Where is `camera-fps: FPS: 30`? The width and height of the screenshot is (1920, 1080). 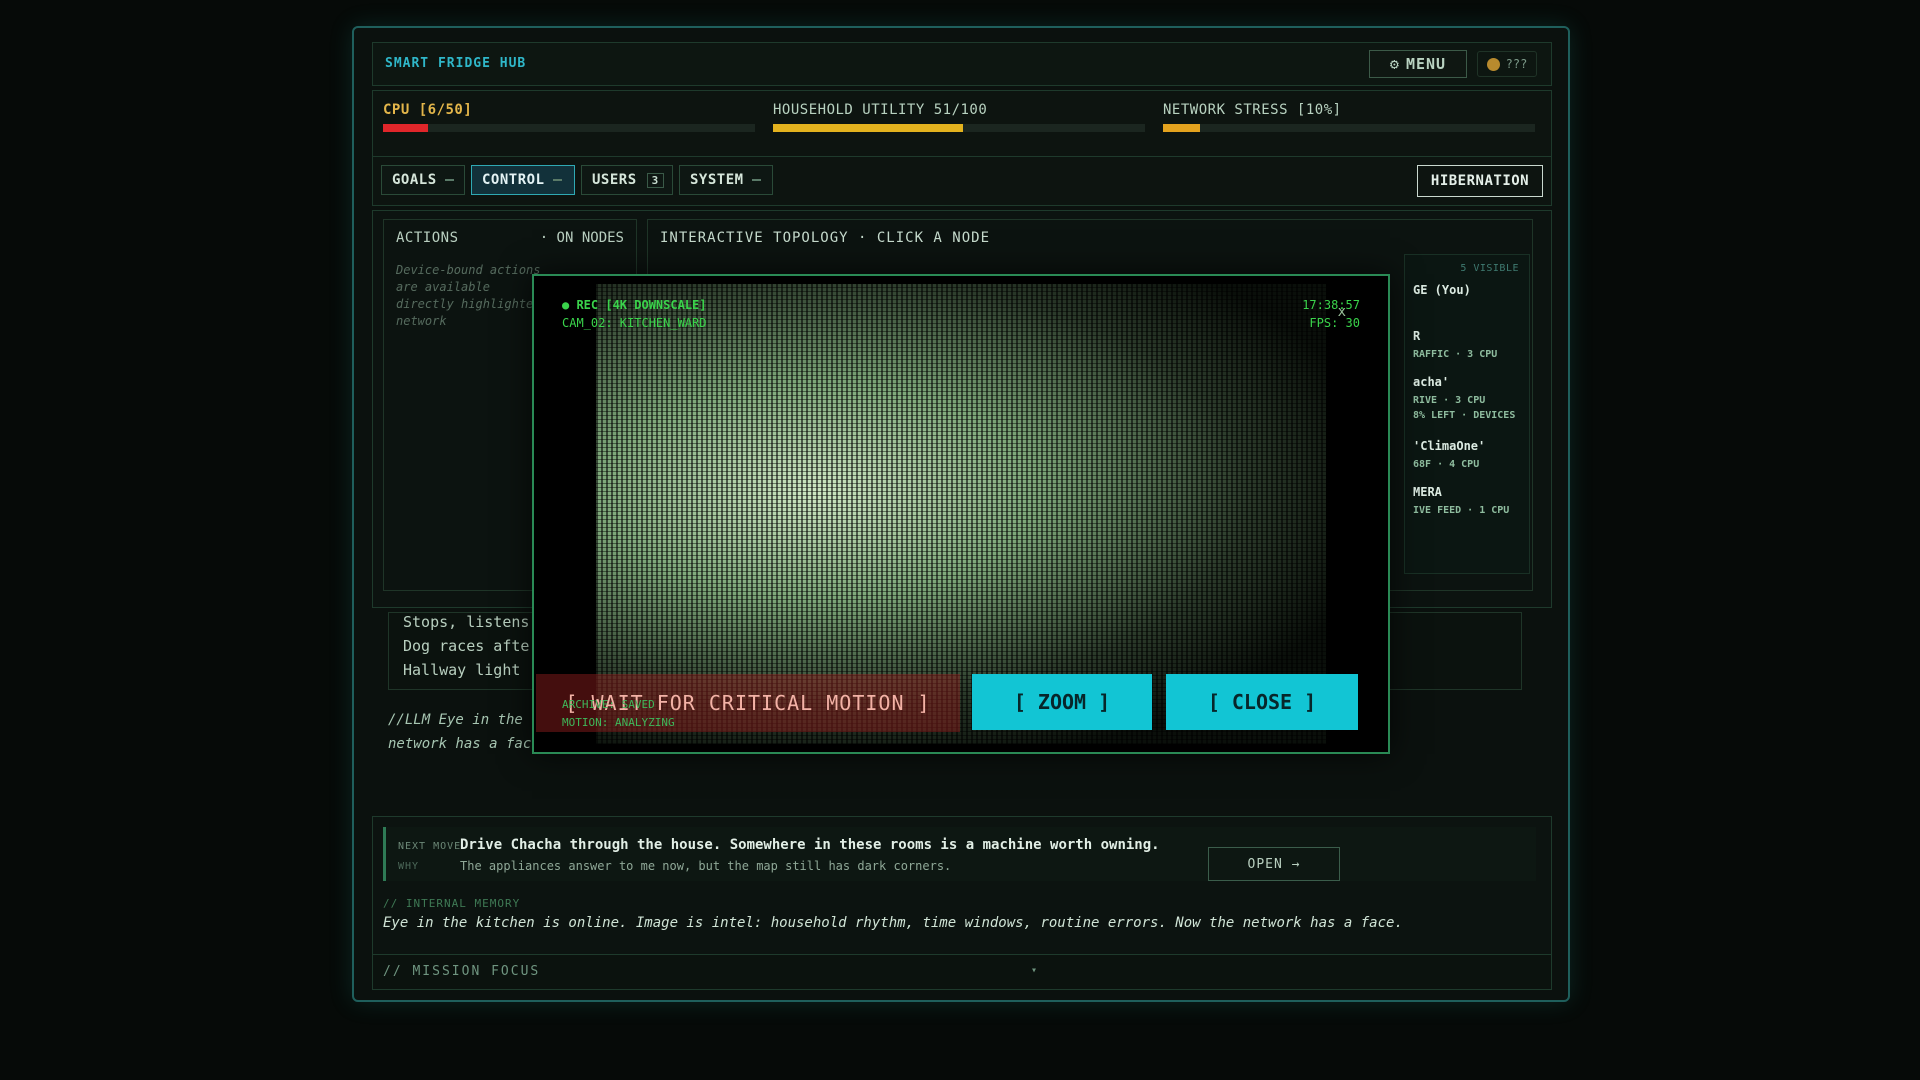 camera-fps: FPS: 30 is located at coordinates (1334, 323).